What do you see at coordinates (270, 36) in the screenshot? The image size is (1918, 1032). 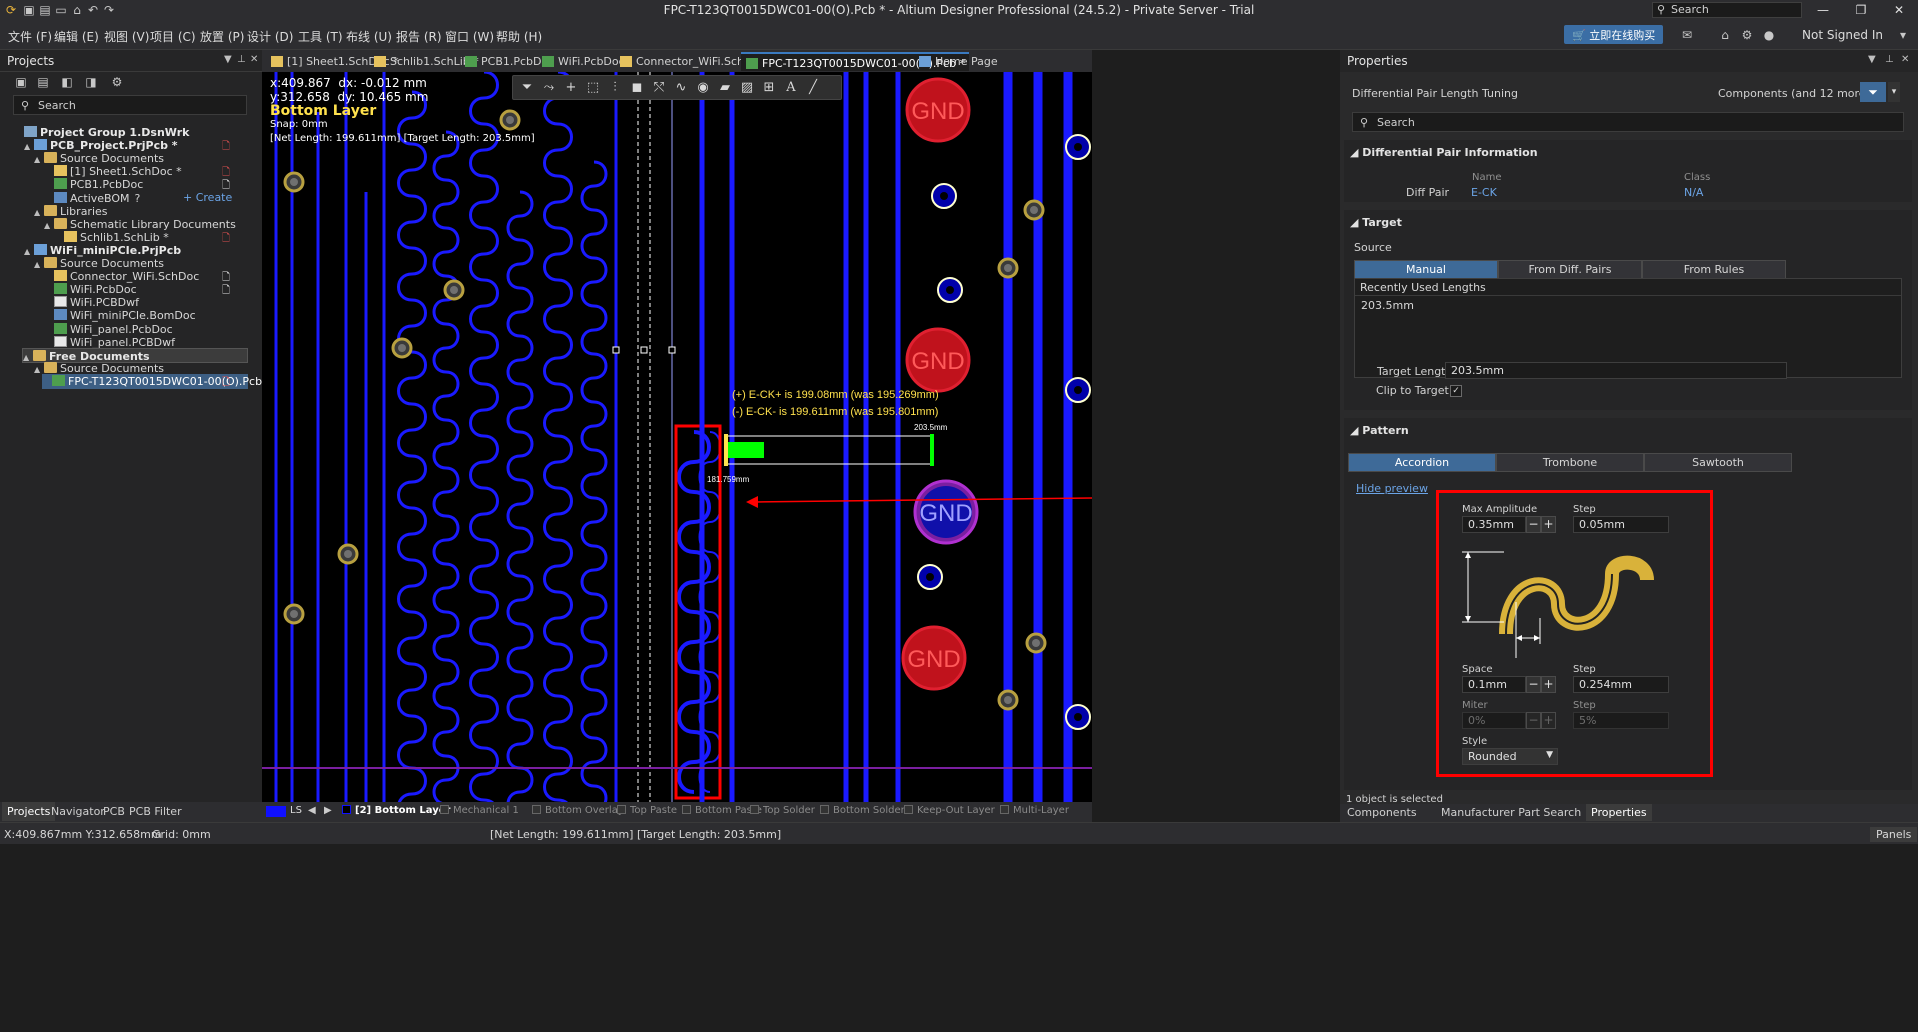 I see `menu-item: 设计 (D)` at bounding box center [270, 36].